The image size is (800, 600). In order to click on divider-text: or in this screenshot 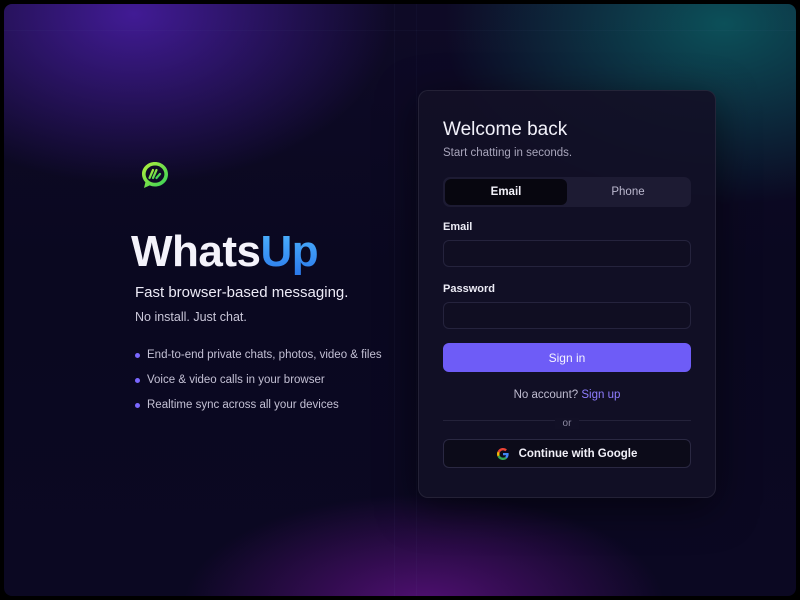, I will do `click(567, 423)`.